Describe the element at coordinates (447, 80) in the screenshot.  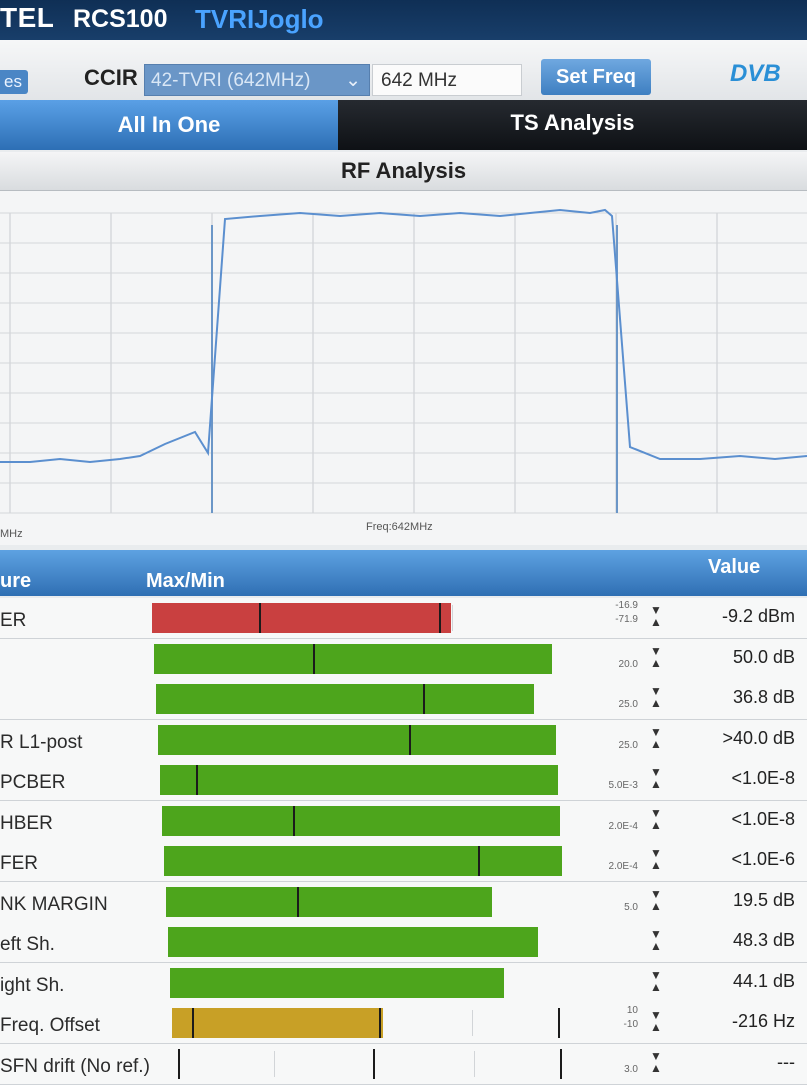
I see `frequency-input: 642 MHz` at that location.